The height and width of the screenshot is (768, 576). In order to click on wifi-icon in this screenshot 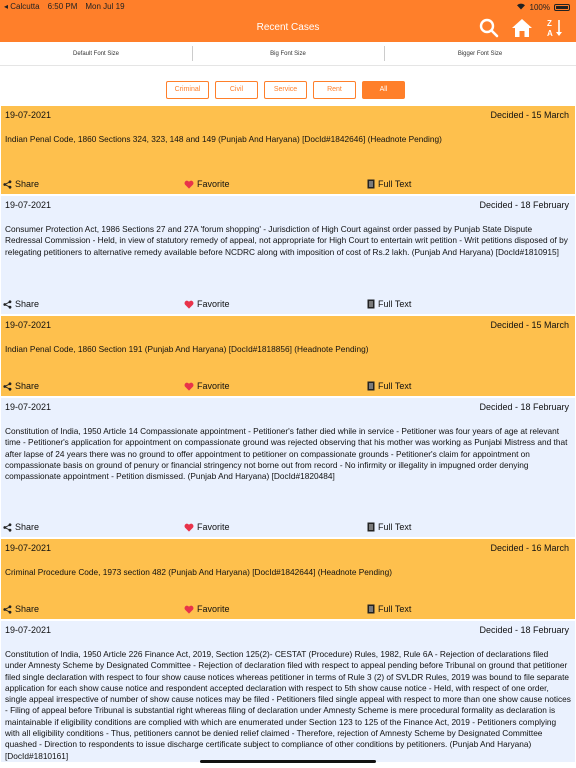, I will do `click(521, 7)`.